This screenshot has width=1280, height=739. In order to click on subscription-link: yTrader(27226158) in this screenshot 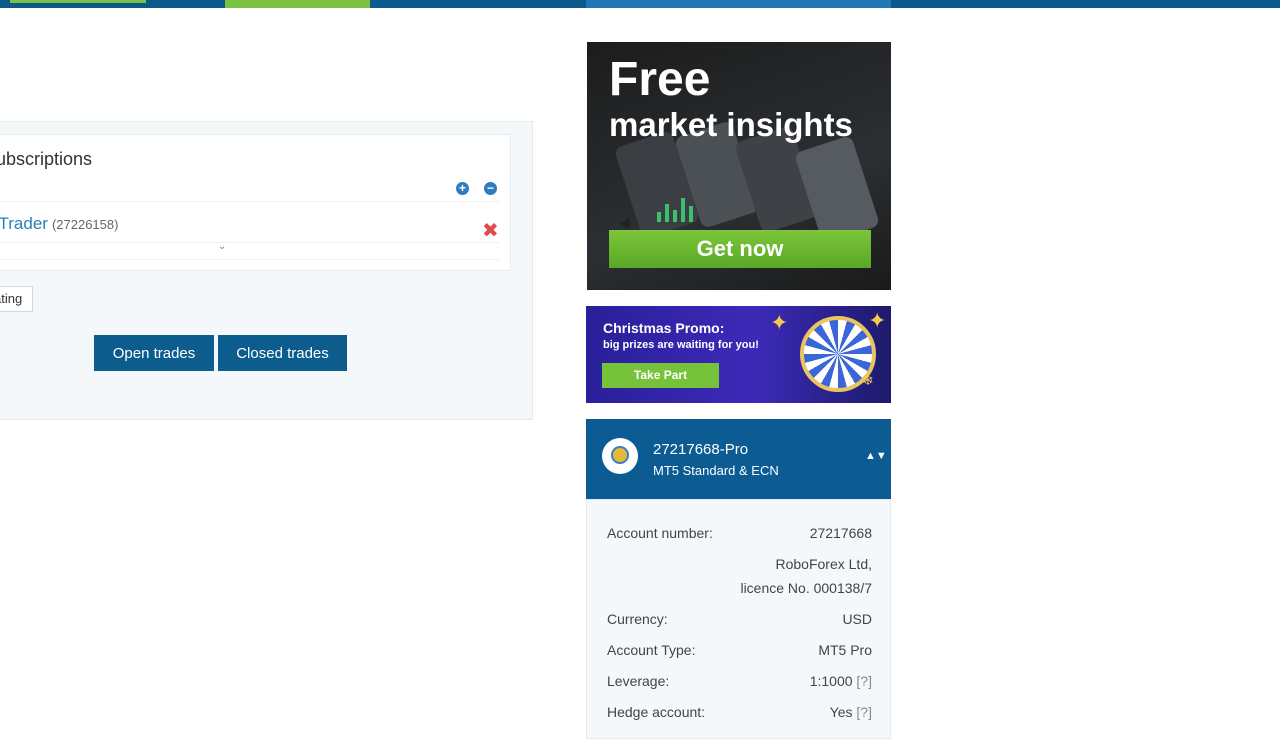, I will do `click(59, 224)`.